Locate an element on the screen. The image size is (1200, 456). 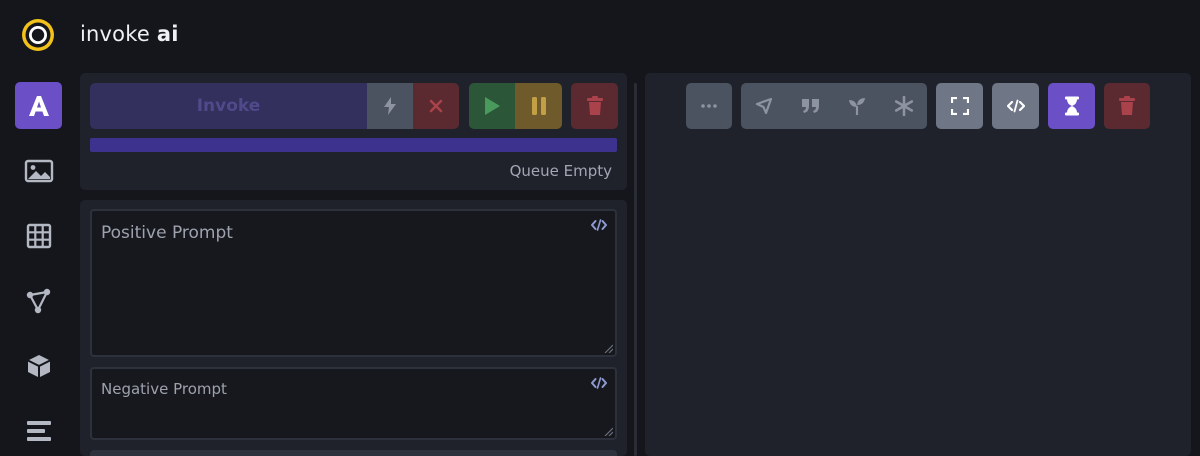
progress-bar is located at coordinates (353, 145).